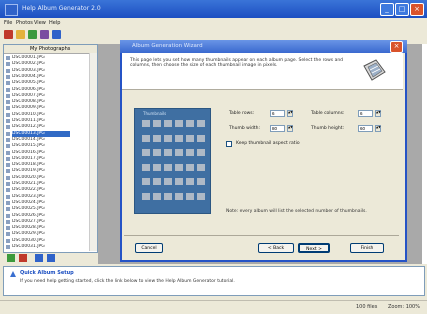 The height and width of the screenshot is (314, 427). I want to click on save-icon, so click(44, 34).